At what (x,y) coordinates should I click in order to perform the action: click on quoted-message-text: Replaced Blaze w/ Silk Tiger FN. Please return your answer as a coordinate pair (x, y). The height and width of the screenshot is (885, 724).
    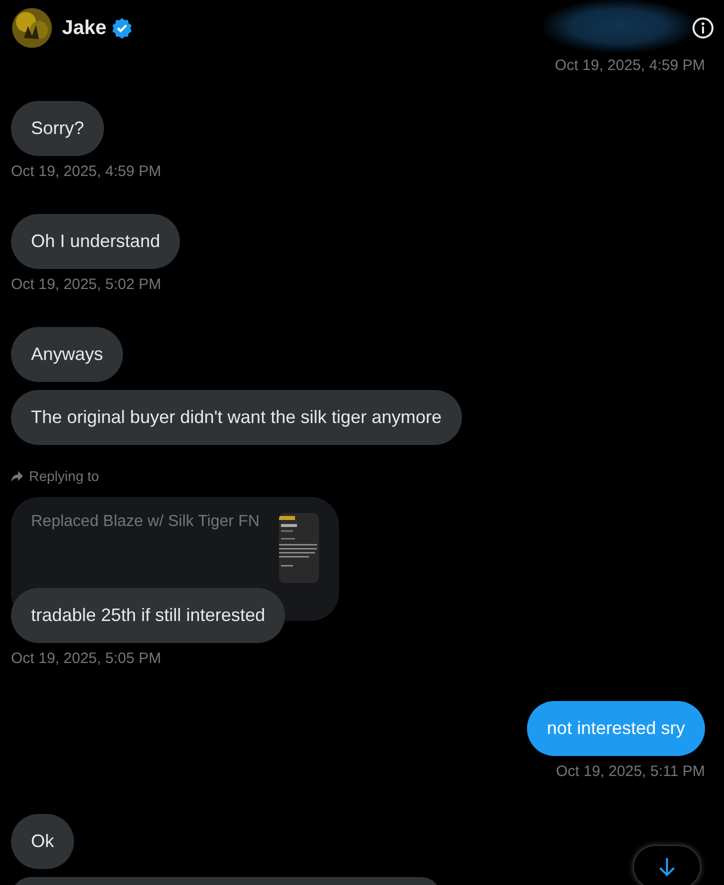
    Looking at the image, I should click on (145, 522).